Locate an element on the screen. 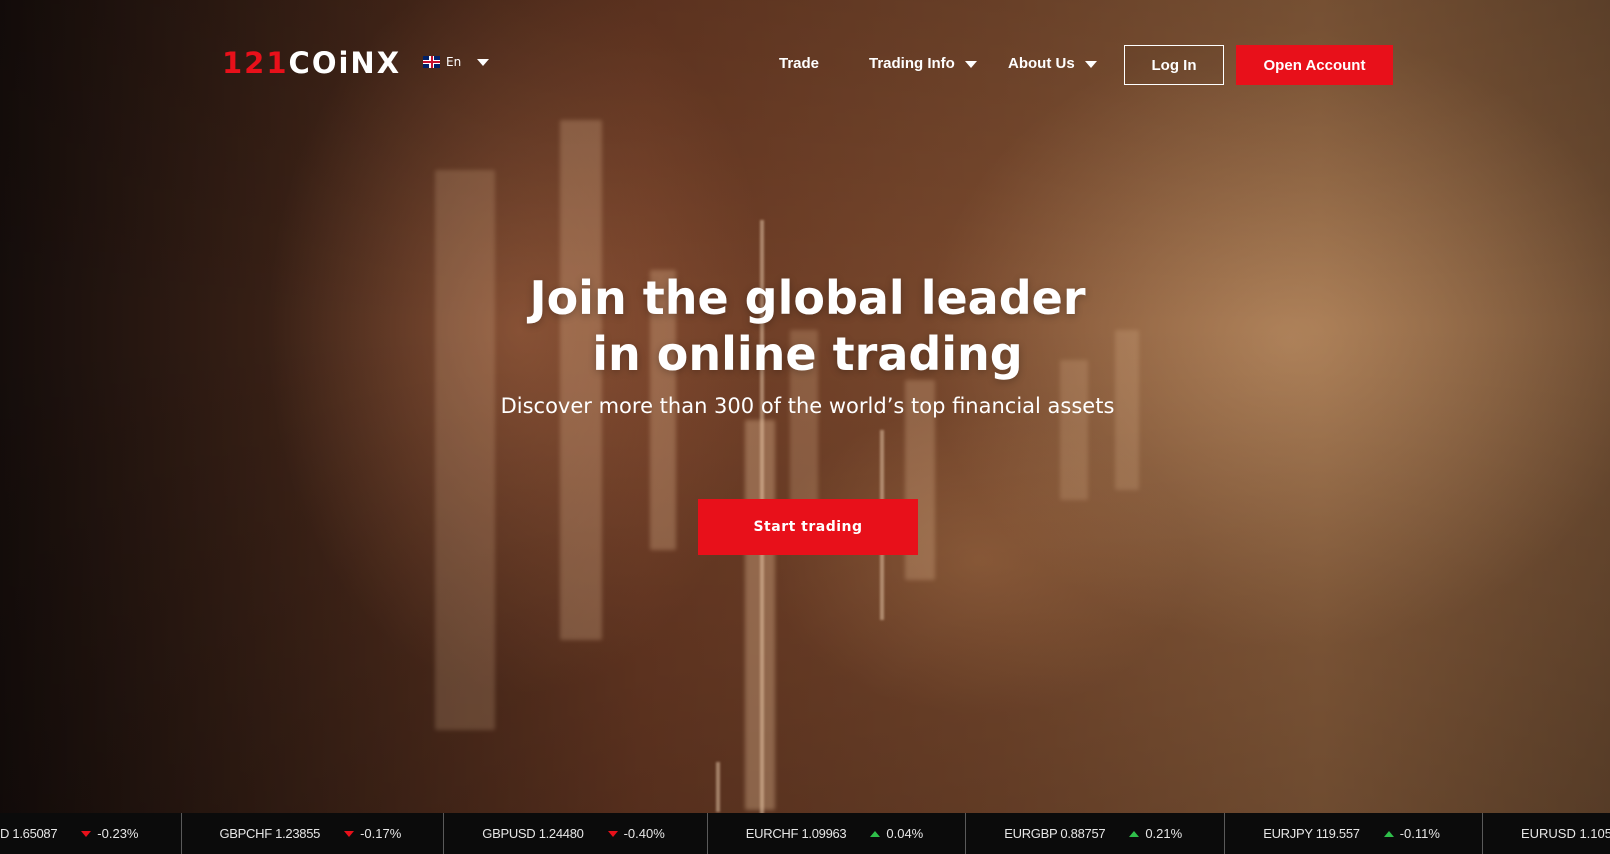 The image size is (1610, 854). ticker-symbol: GBPCHF 1.23855 is located at coordinates (270, 833).